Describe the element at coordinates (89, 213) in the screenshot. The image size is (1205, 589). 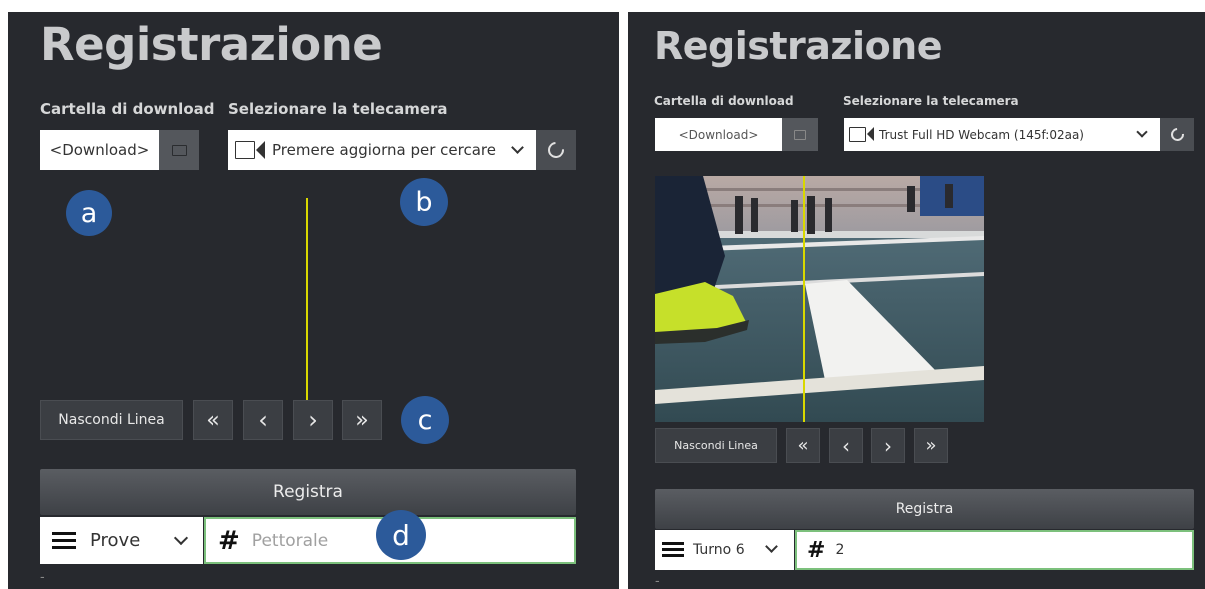
I see `annotation-badge-a: a` at that location.